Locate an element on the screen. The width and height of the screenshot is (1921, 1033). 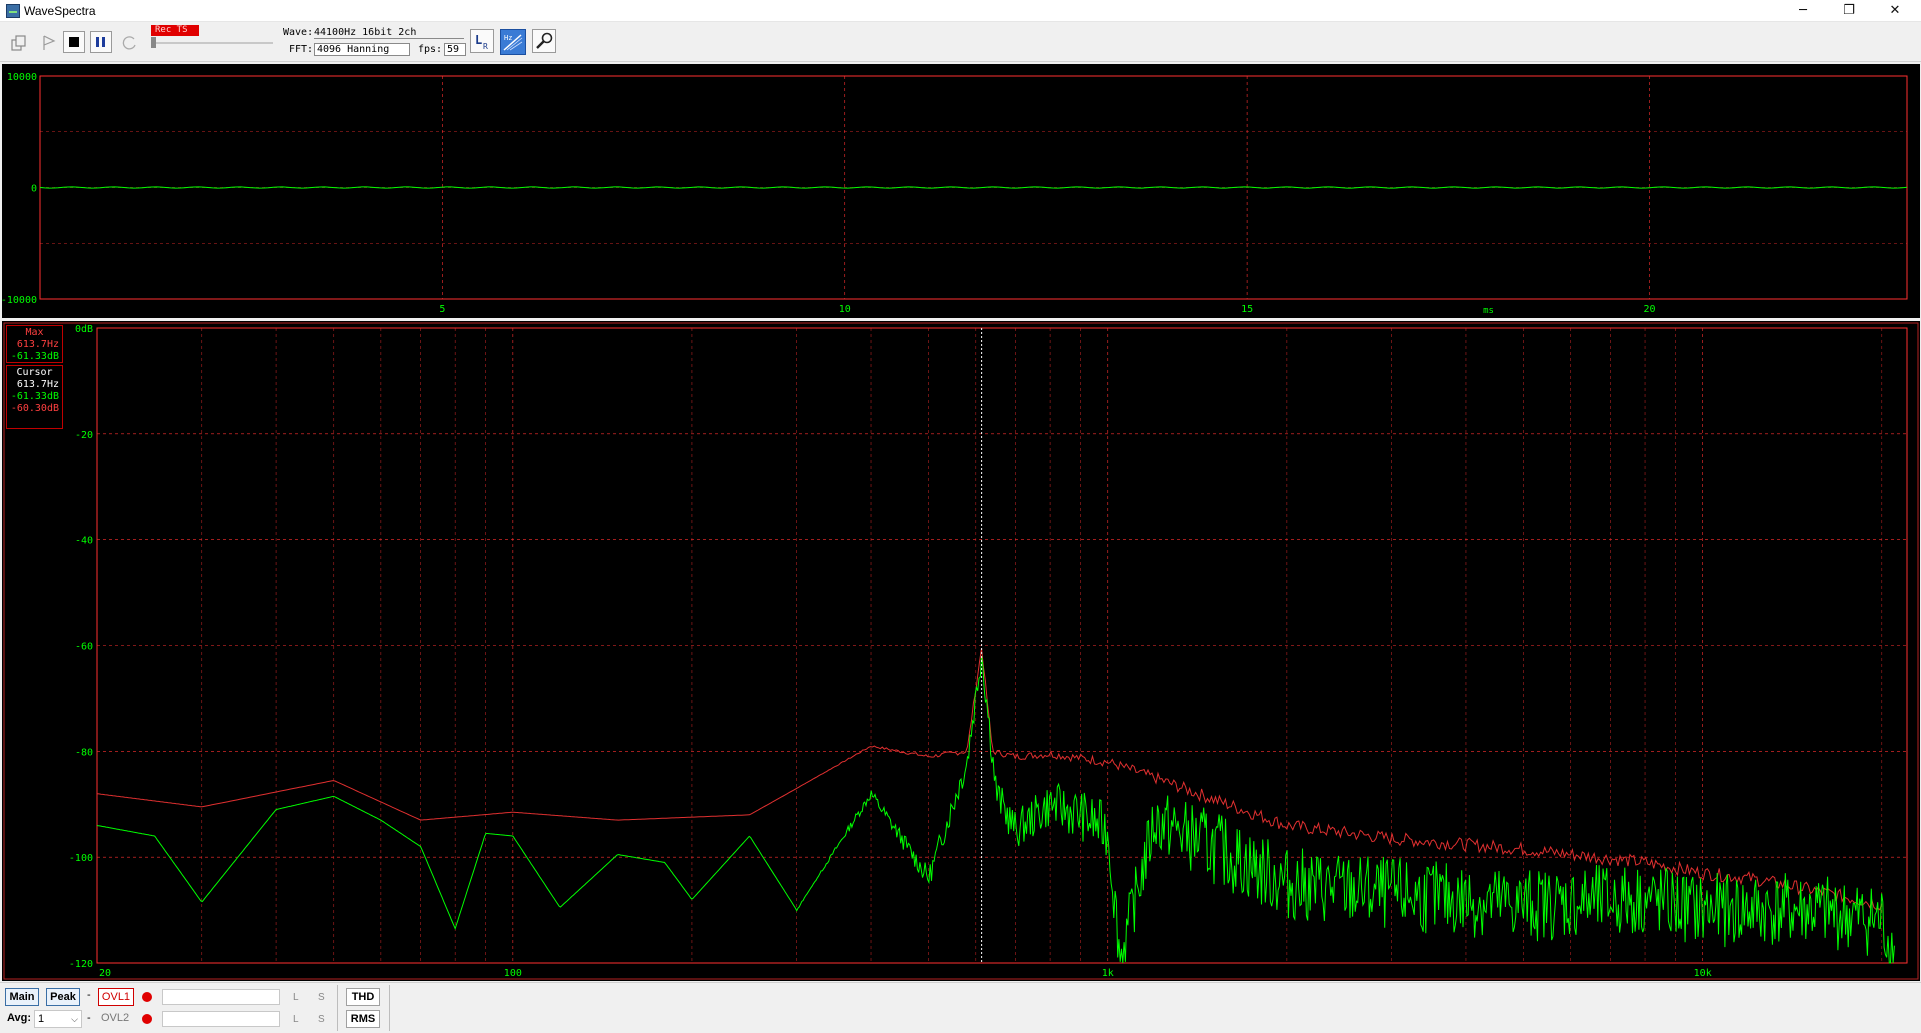
copy-icon is located at coordinates (18, 42).